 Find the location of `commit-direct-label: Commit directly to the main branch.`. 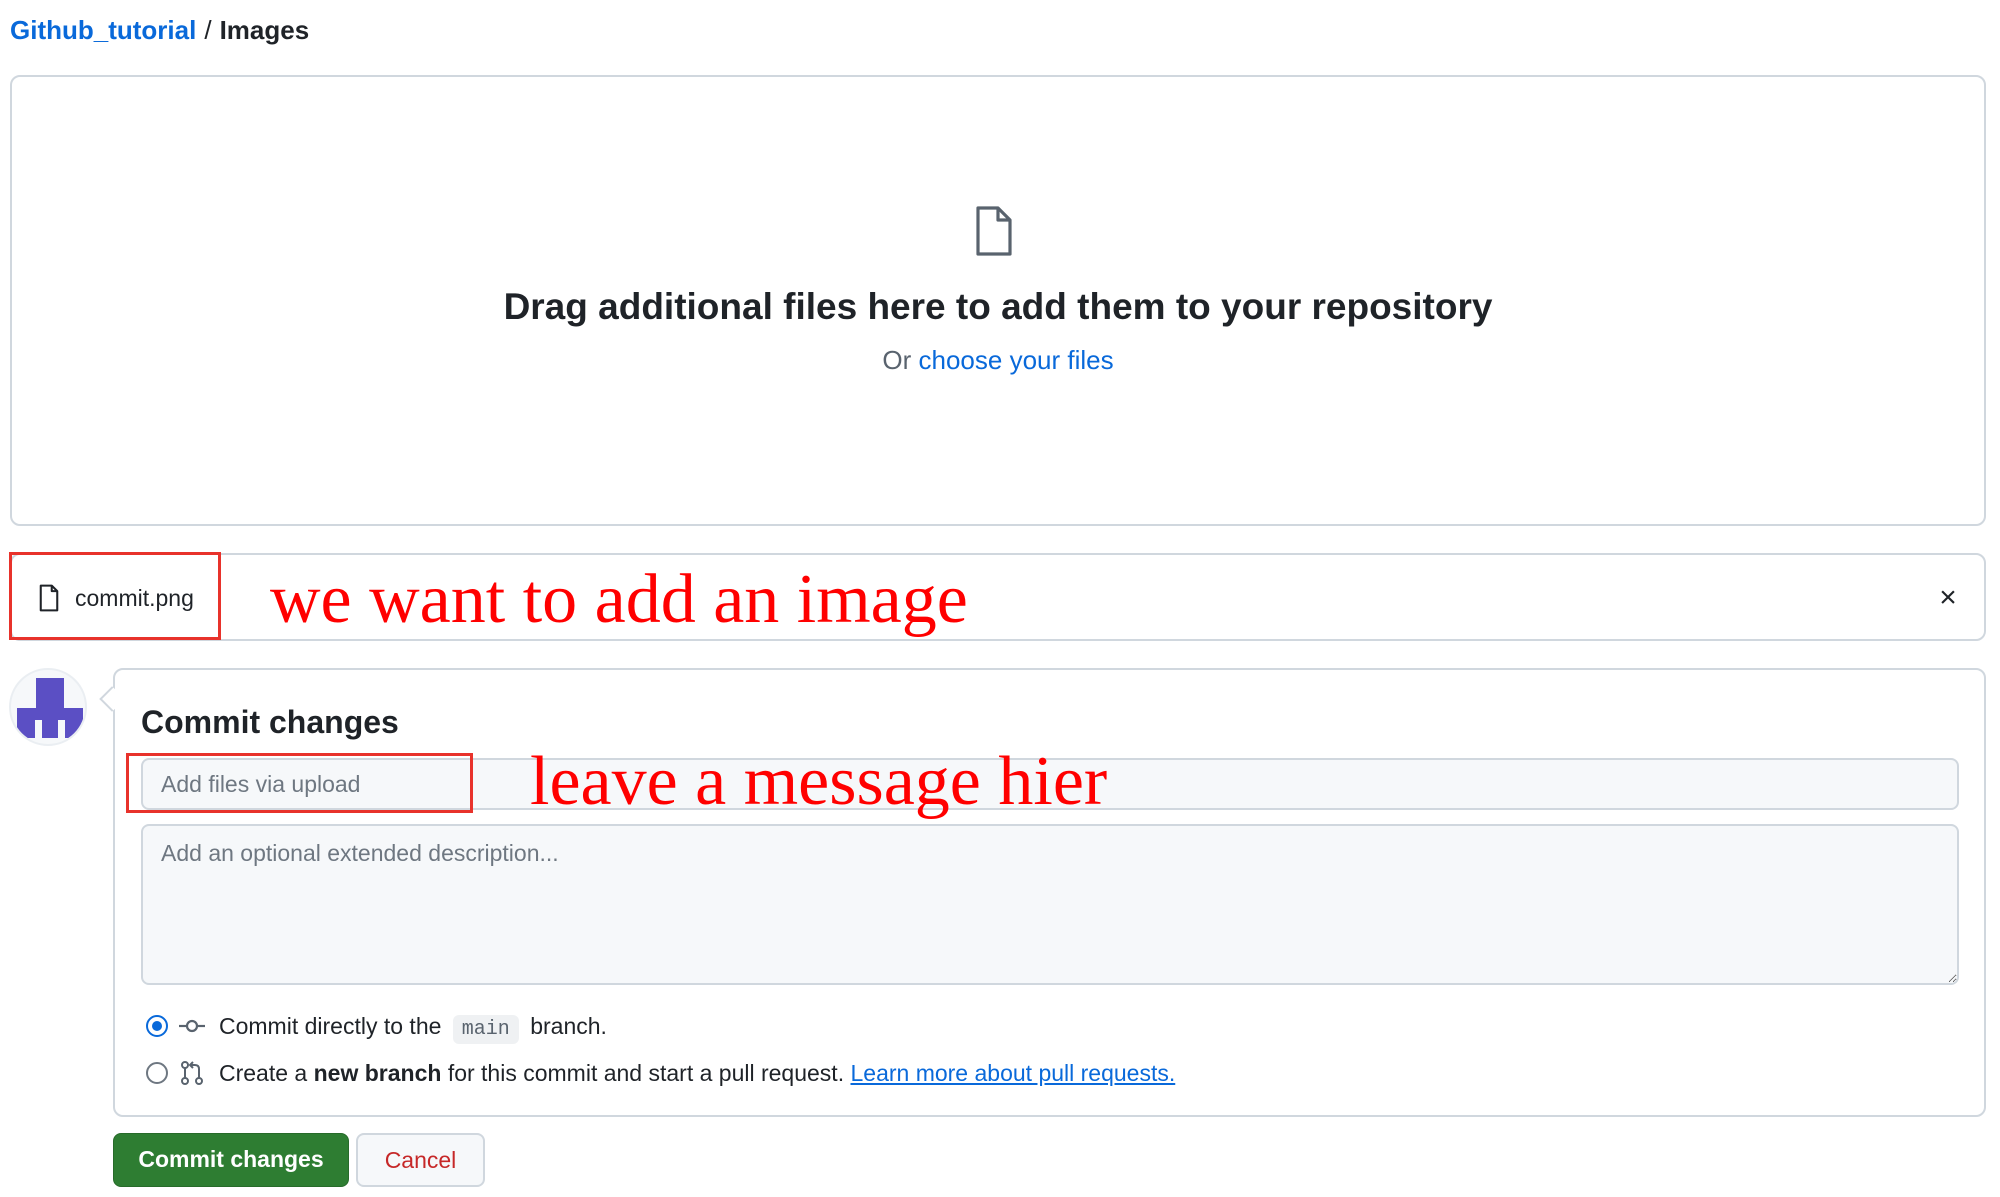

commit-direct-label: Commit directly to the main branch. is located at coordinates (413, 1028).